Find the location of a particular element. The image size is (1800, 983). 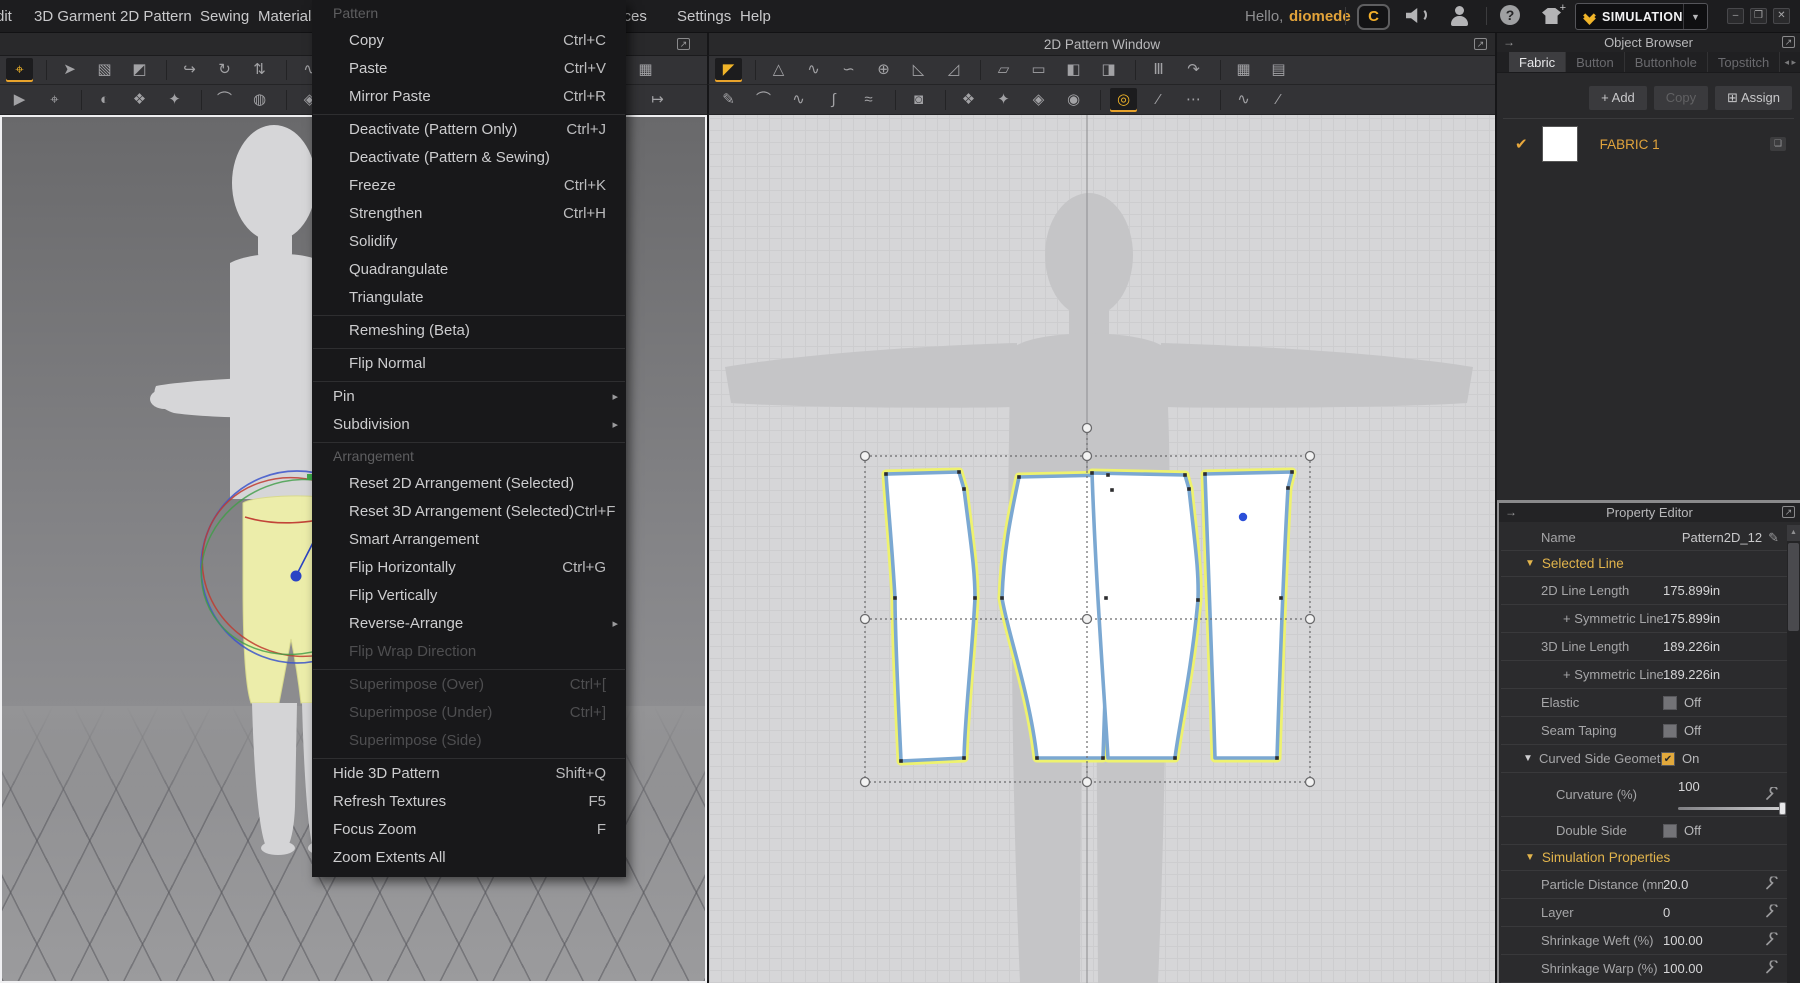

assign-fabric-button: ⊞ Assign is located at coordinates (1753, 98).